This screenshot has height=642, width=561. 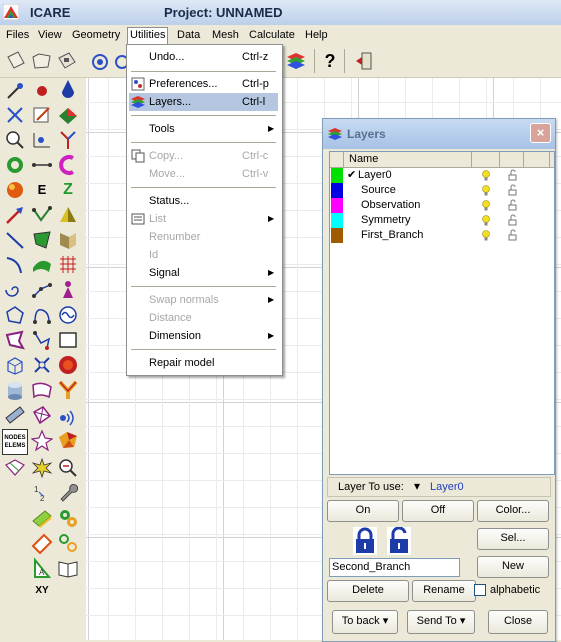 What do you see at coordinates (42, 415) in the screenshot?
I see `wire-patch-icon` at bounding box center [42, 415].